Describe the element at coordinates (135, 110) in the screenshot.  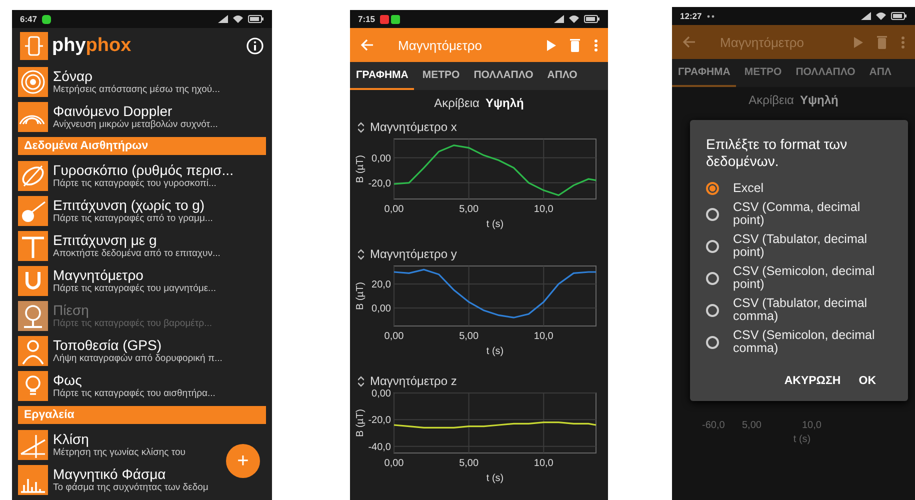
I see `experiment-title: Φαινόμενο Doppler` at that location.